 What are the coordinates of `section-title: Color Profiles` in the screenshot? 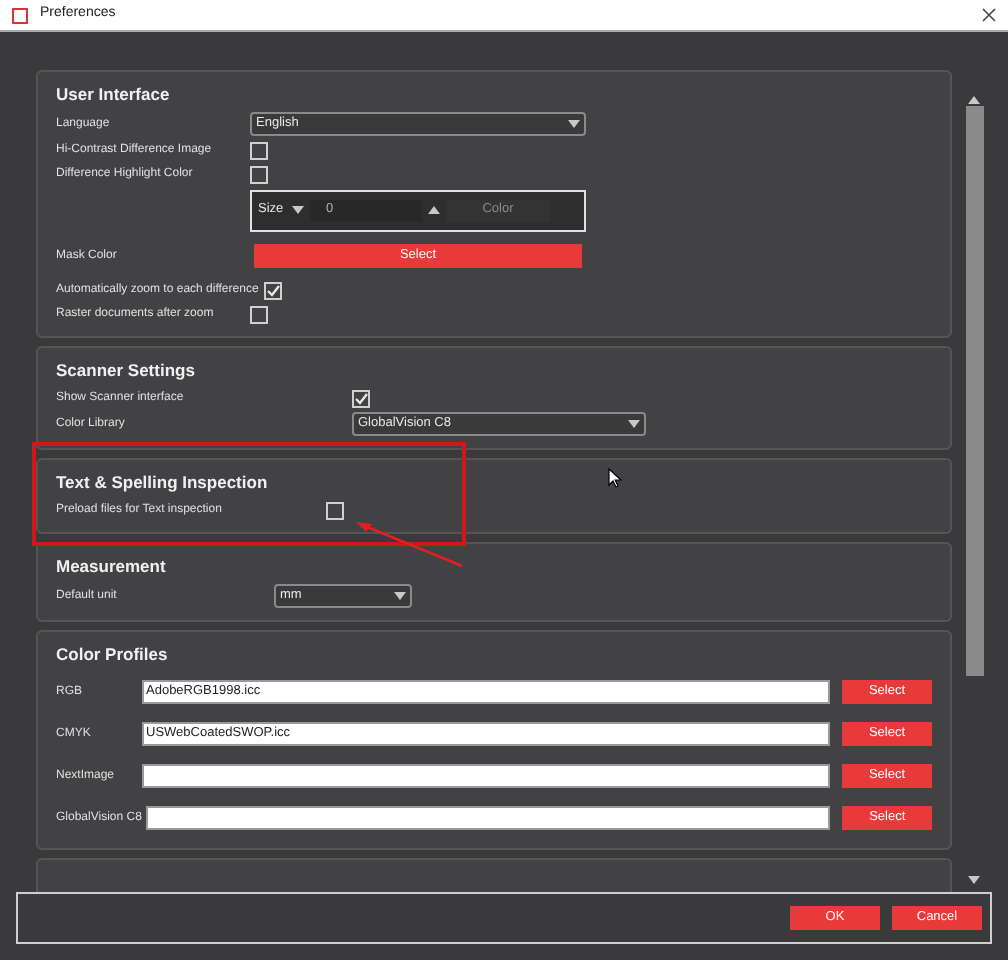 It's located at (112, 655).